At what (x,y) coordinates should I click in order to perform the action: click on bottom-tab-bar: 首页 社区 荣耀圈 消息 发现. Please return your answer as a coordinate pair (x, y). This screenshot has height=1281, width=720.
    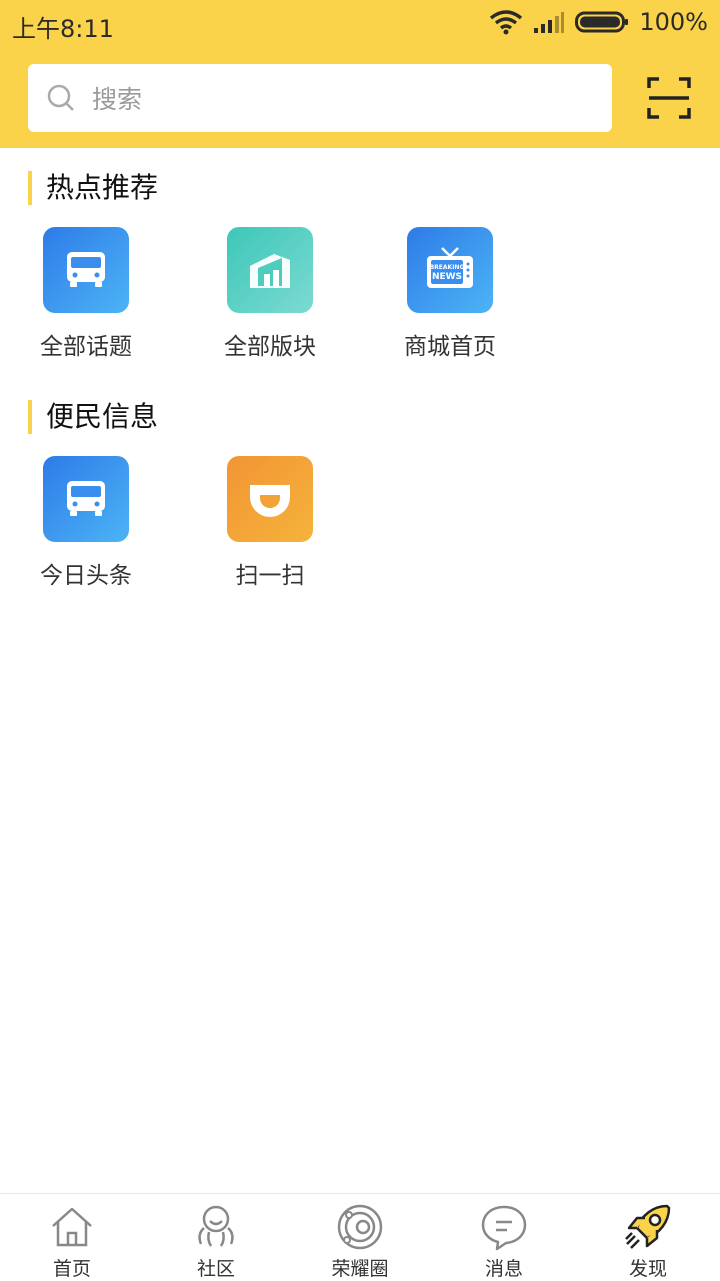
    Looking at the image, I should click on (360, 1237).